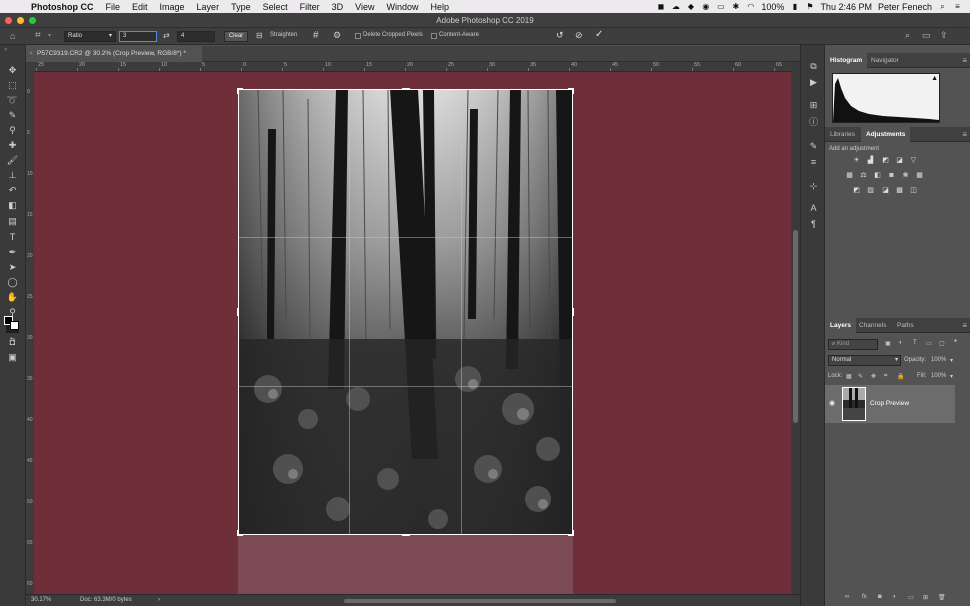  What do you see at coordinates (310, 7) in the screenshot?
I see `menu-filter: Filter` at bounding box center [310, 7].